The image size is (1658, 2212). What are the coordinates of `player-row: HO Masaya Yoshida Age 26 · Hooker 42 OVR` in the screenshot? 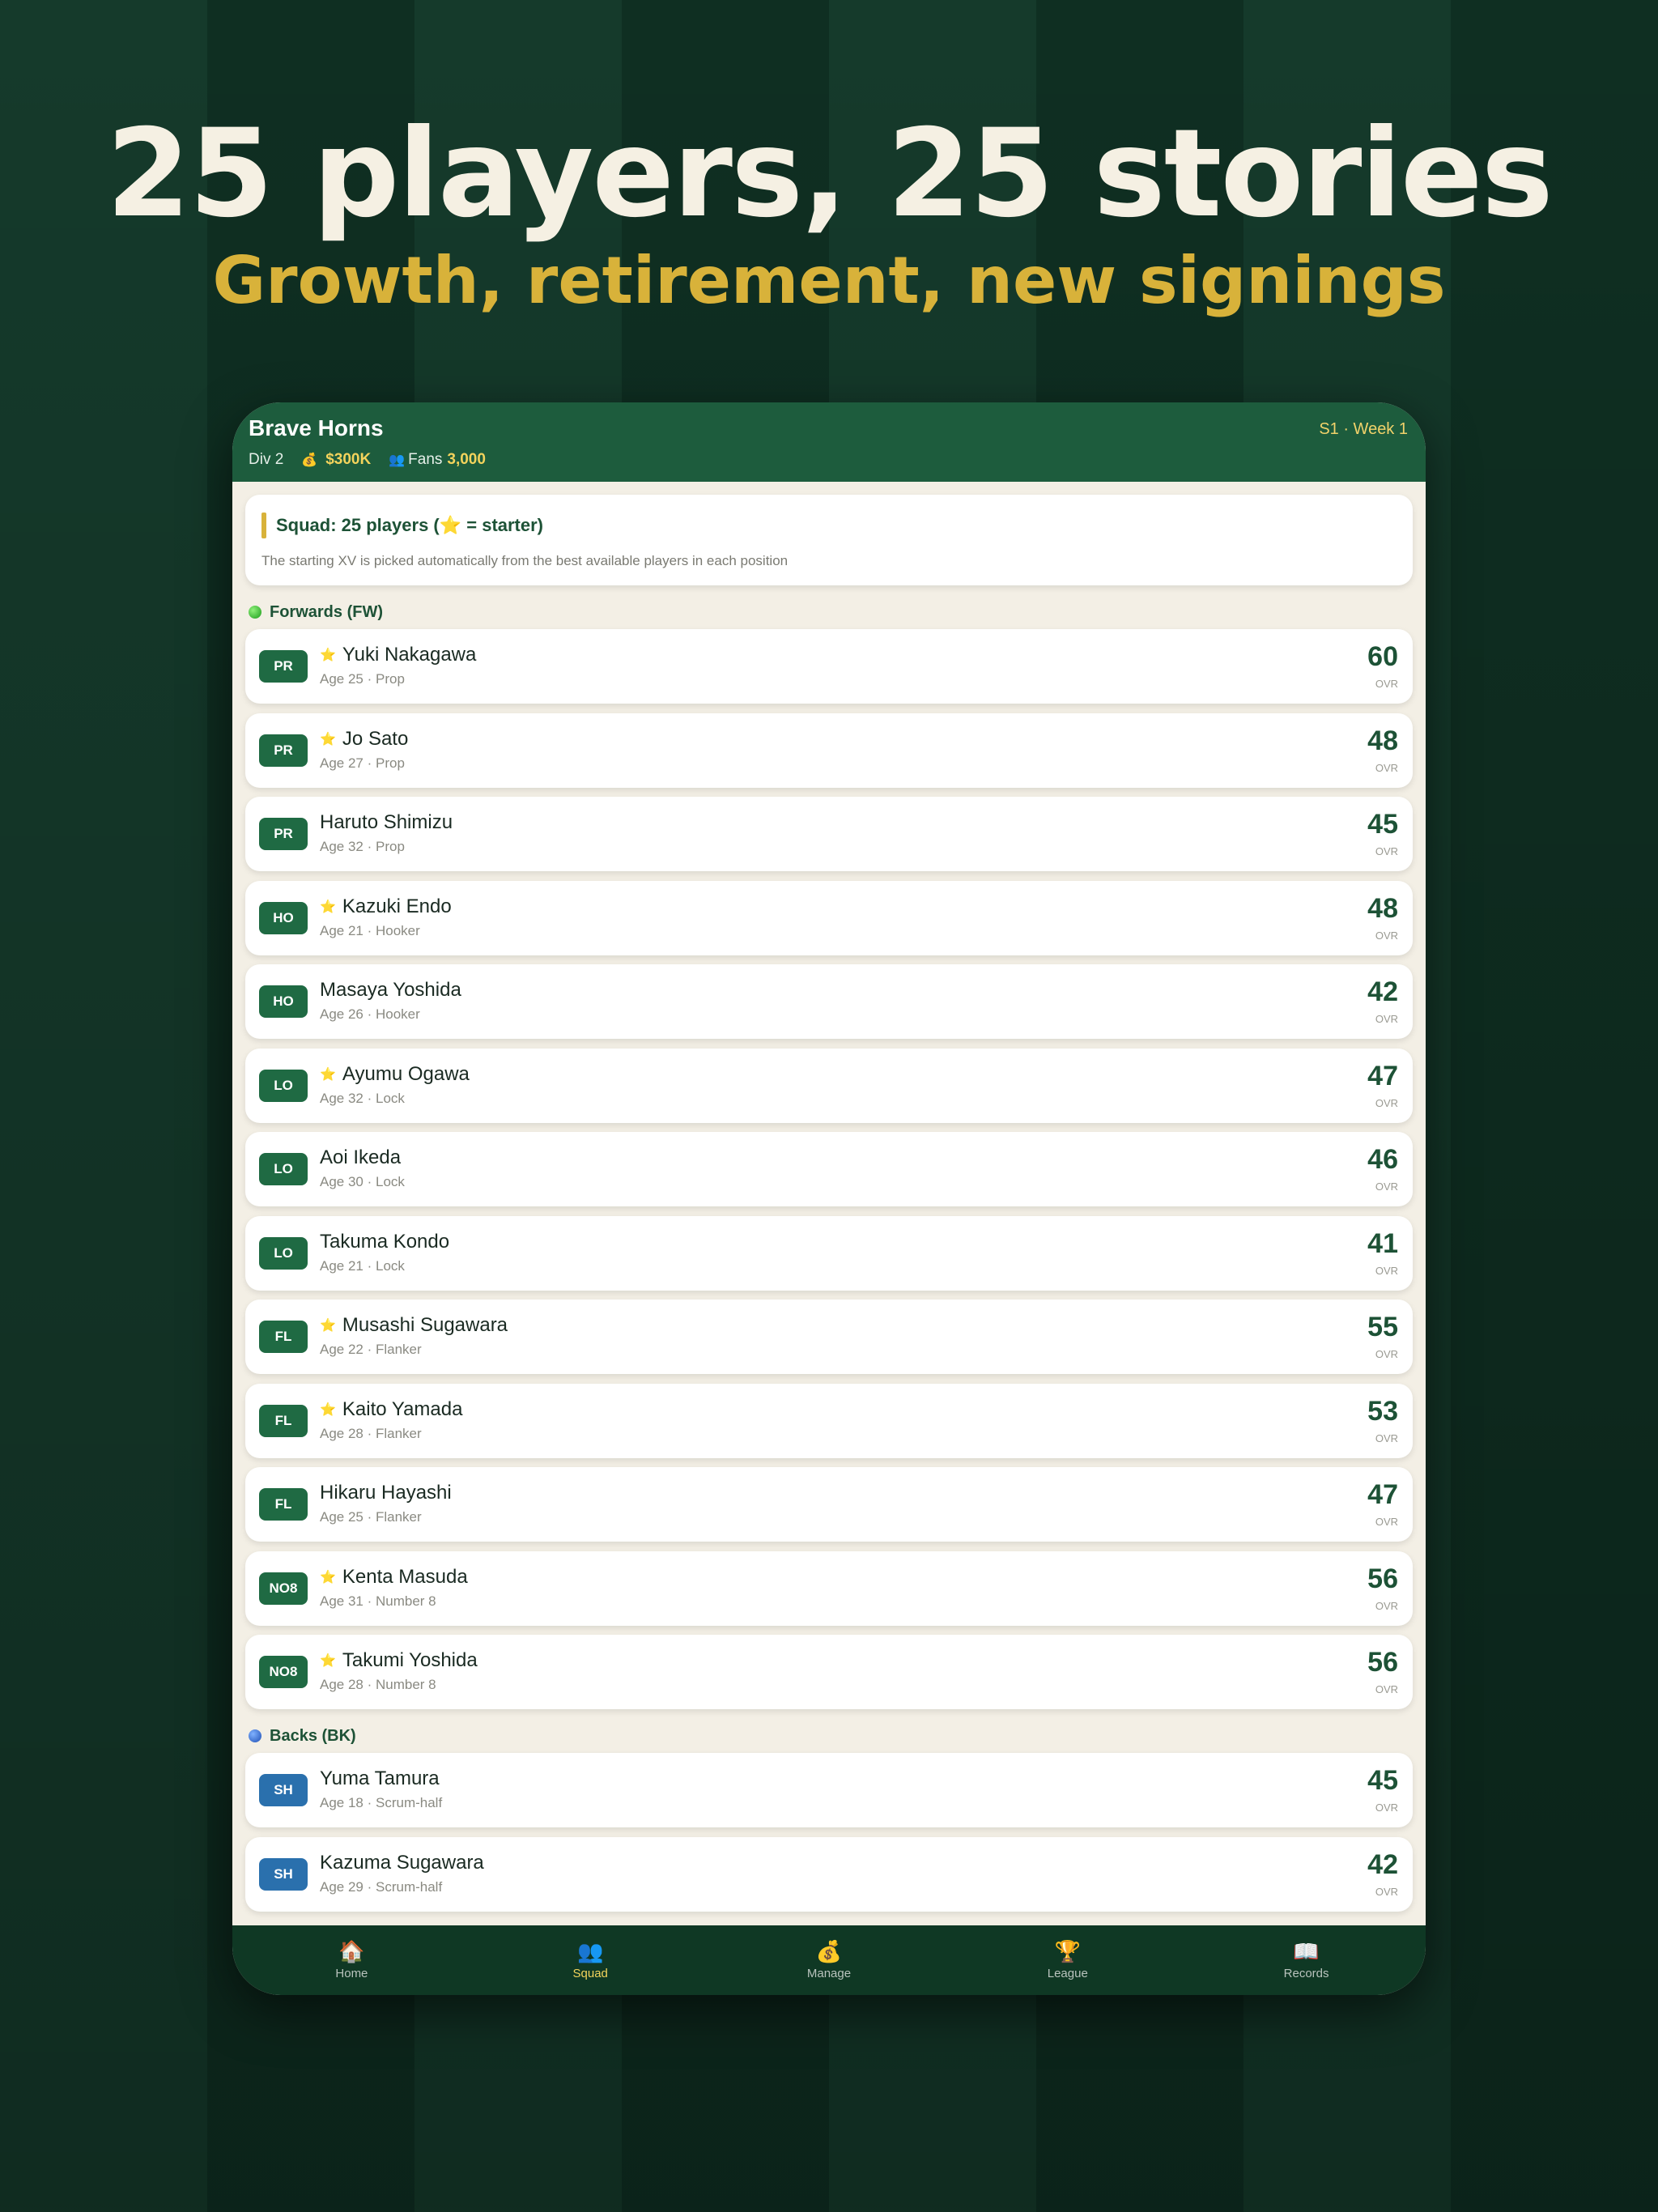 It's located at (829, 1002).